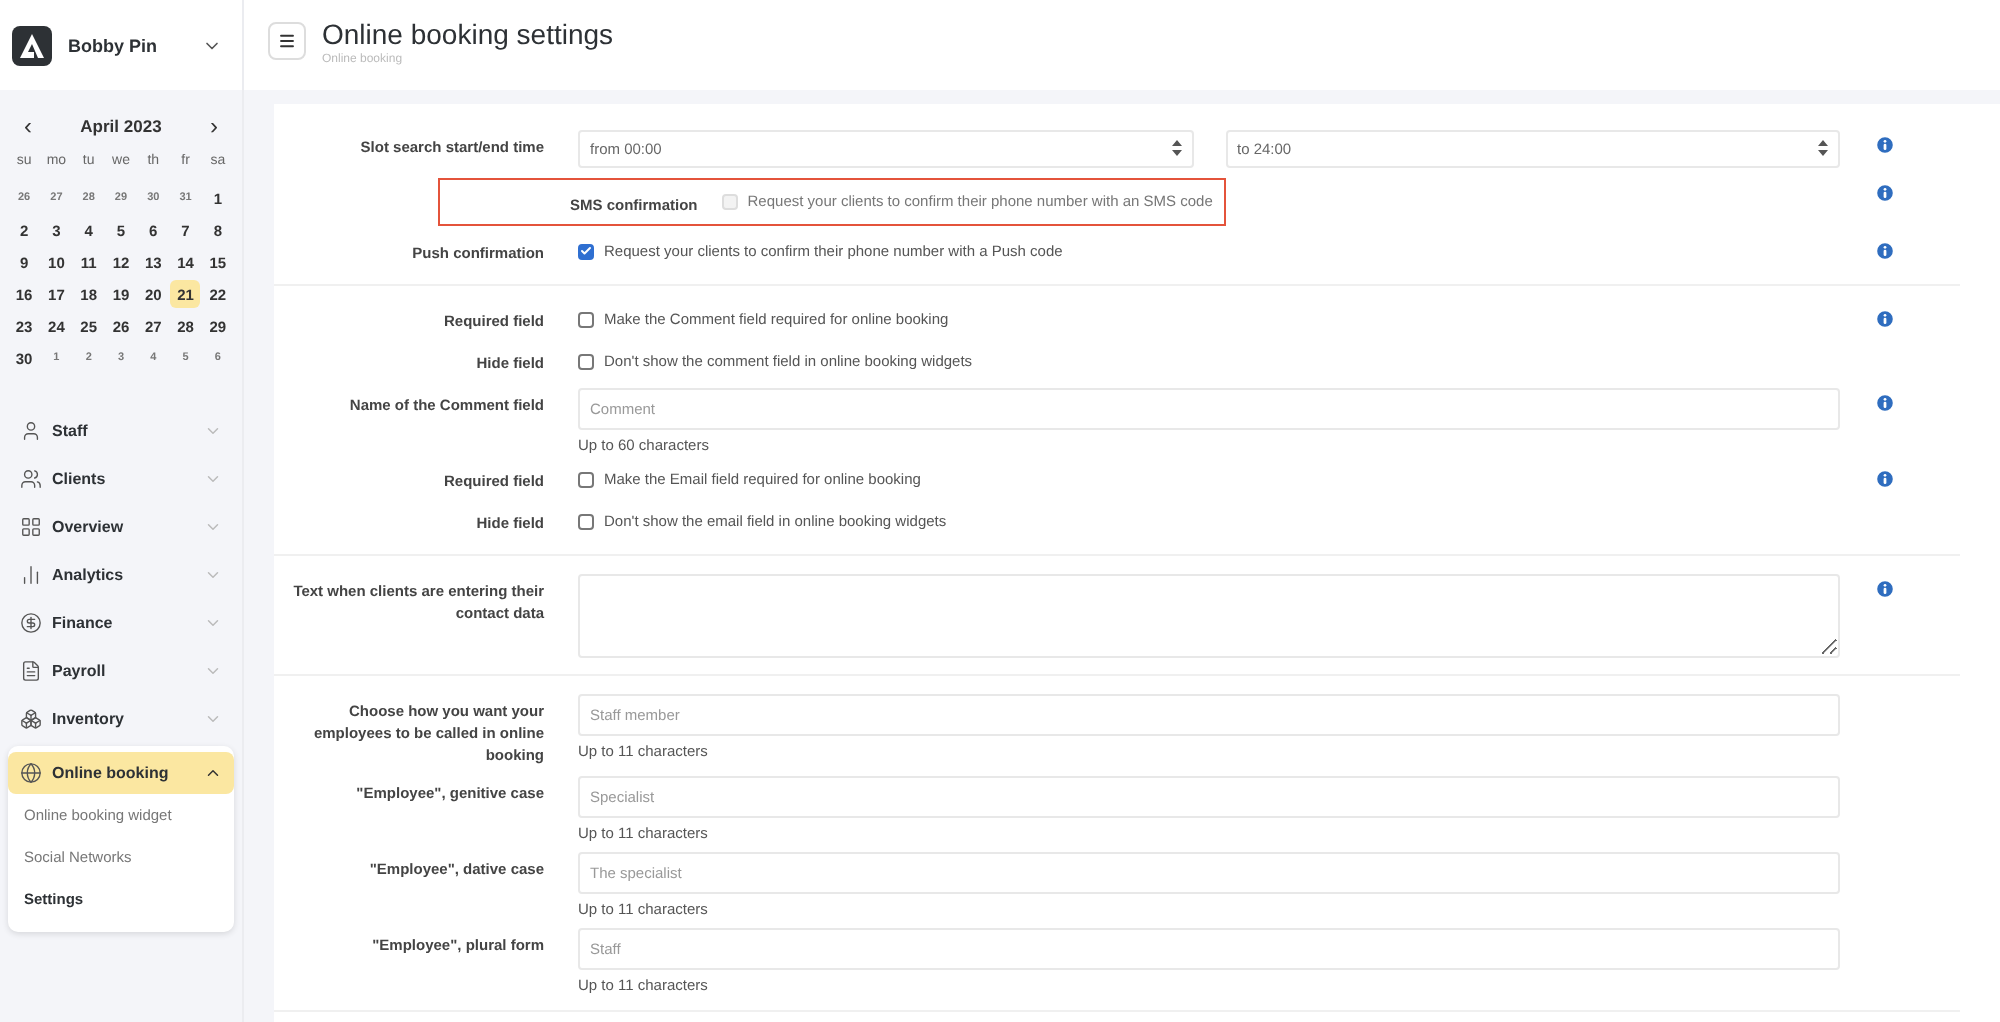 This screenshot has height=1022, width=2000. Describe the element at coordinates (31, 431) in the screenshot. I see `person-icon` at that location.